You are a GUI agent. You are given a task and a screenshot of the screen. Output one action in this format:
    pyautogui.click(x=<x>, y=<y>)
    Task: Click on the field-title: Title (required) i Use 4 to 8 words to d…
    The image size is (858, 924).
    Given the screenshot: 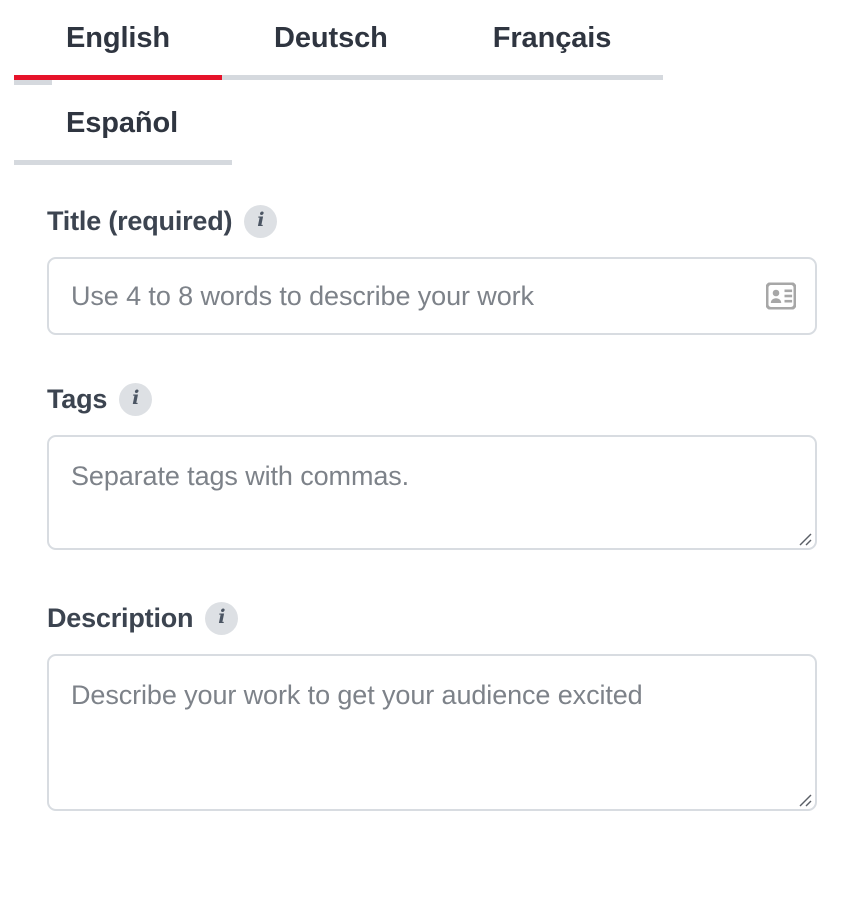 What is the action you would take?
    pyautogui.click(x=432, y=270)
    